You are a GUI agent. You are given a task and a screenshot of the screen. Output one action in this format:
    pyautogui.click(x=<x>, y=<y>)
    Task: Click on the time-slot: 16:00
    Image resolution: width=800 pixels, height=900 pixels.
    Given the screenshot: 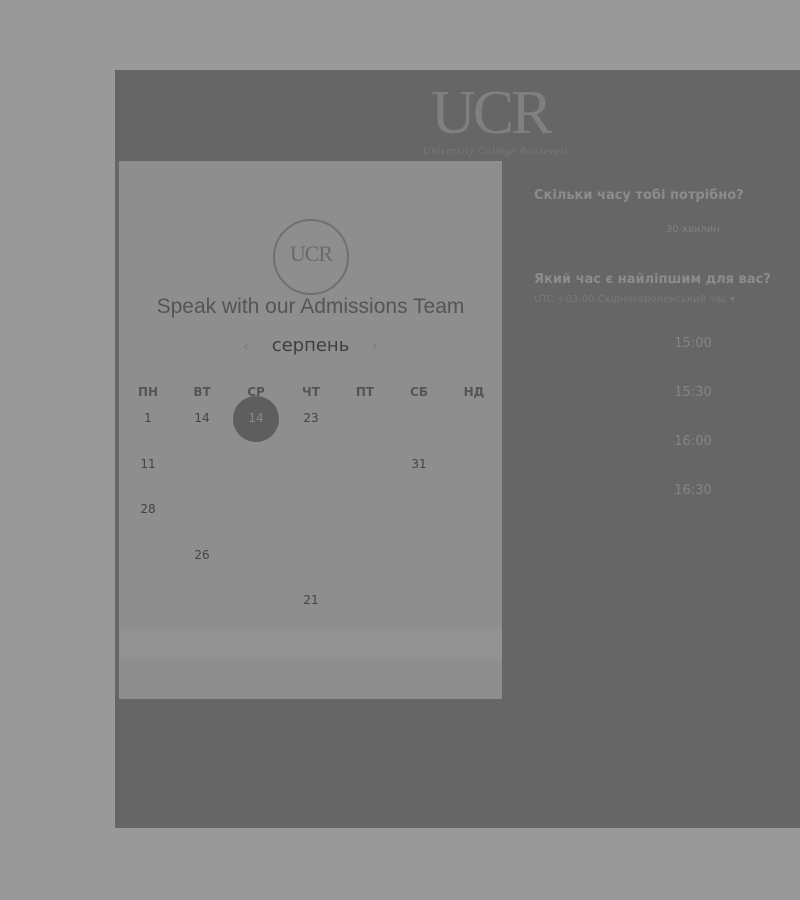 What is the action you would take?
    pyautogui.click(x=693, y=441)
    